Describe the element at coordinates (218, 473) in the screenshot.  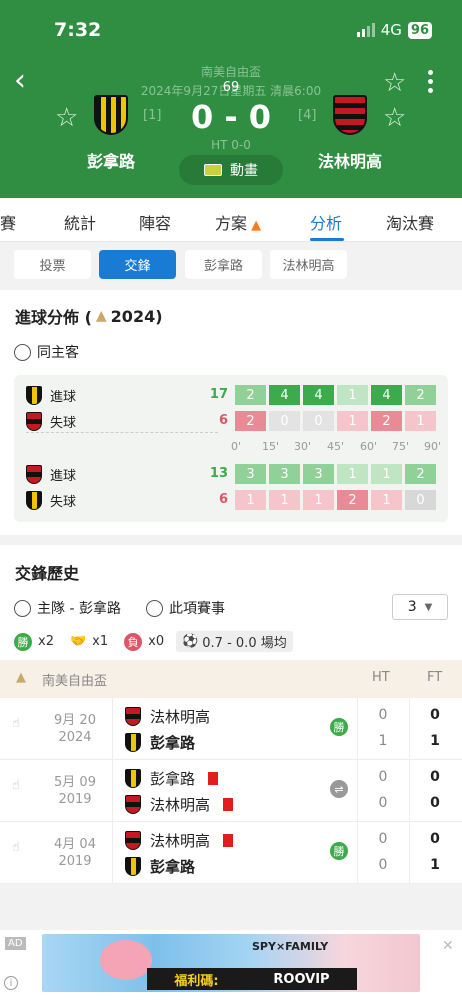
I see `row-total: 13` at that location.